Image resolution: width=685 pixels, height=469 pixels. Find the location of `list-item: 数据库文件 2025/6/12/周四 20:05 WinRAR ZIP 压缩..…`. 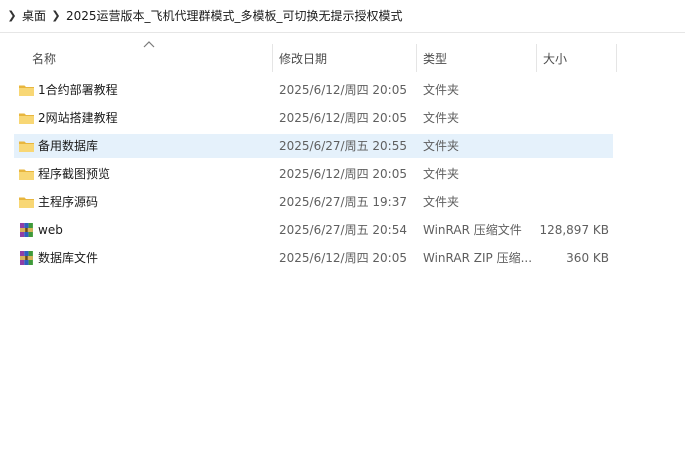

list-item: 数据库文件 2025/6/12/周四 20:05 WinRAR ZIP 压缩..… is located at coordinates (313, 258).